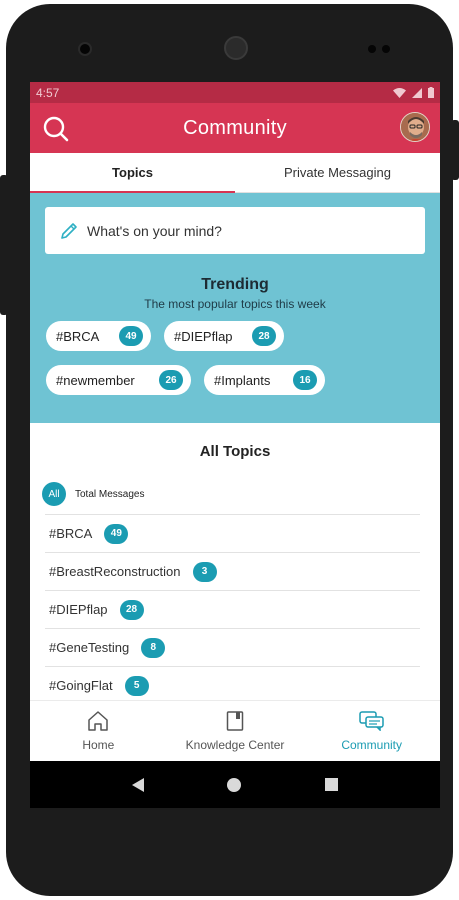 This screenshot has width=459, height=900. I want to click on book-icon, so click(235, 721).